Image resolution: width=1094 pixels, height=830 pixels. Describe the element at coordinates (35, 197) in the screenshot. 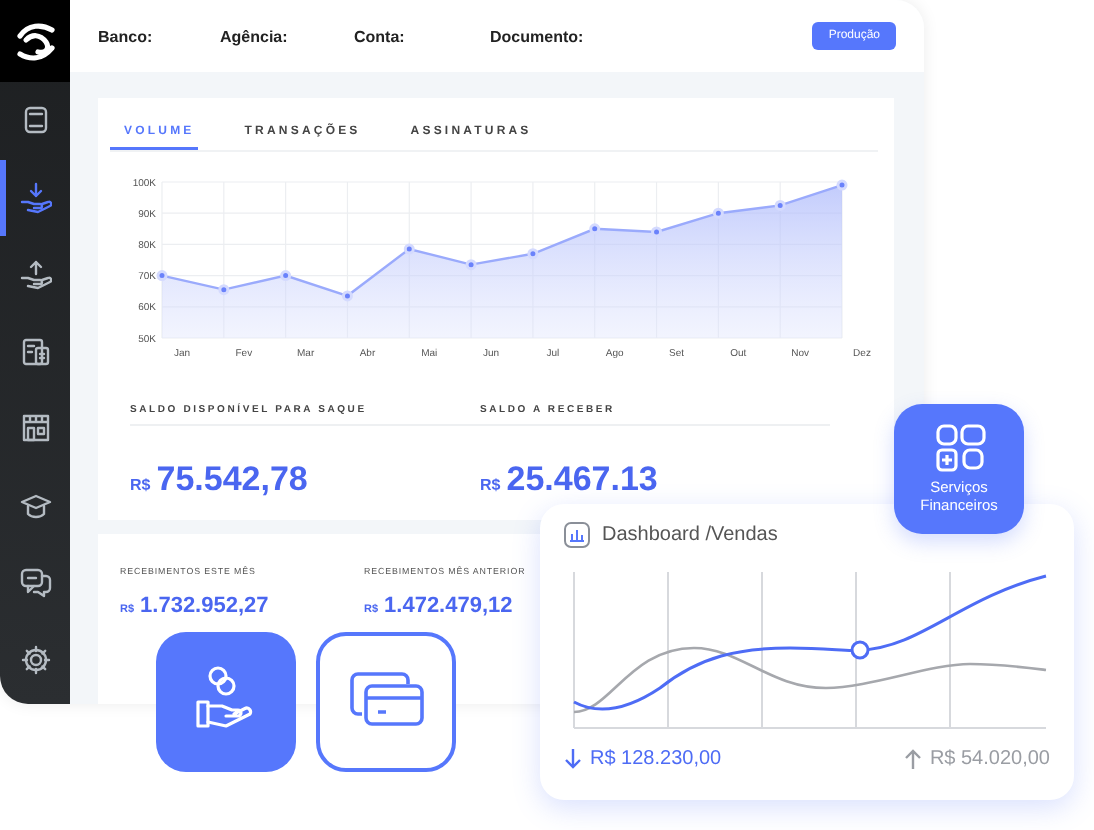

I see `hand-download-icon` at that location.